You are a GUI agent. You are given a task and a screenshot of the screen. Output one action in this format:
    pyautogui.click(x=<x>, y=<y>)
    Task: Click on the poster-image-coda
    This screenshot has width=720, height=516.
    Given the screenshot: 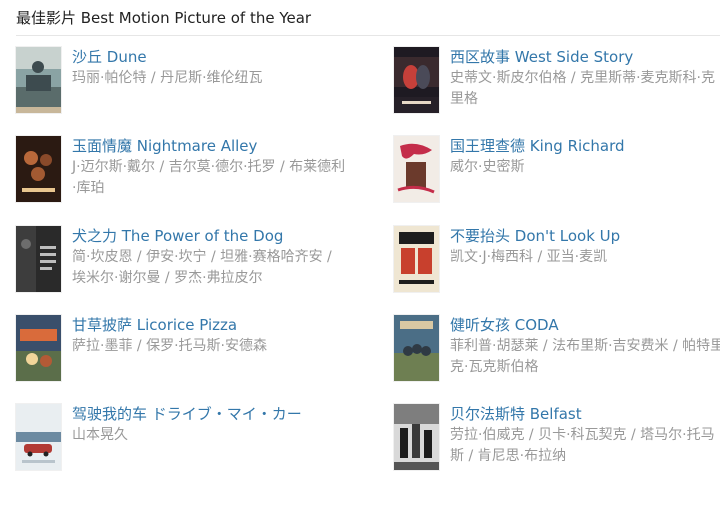 What is the action you would take?
    pyautogui.click(x=416, y=348)
    